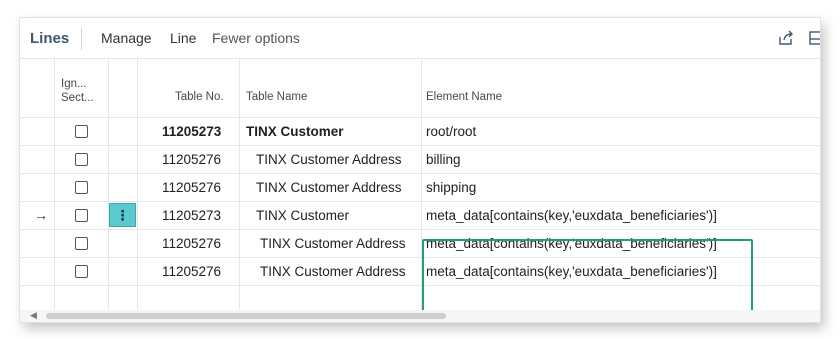  I want to click on table-row: 11205276 TINX Customer Address shipping, so click(420, 187).